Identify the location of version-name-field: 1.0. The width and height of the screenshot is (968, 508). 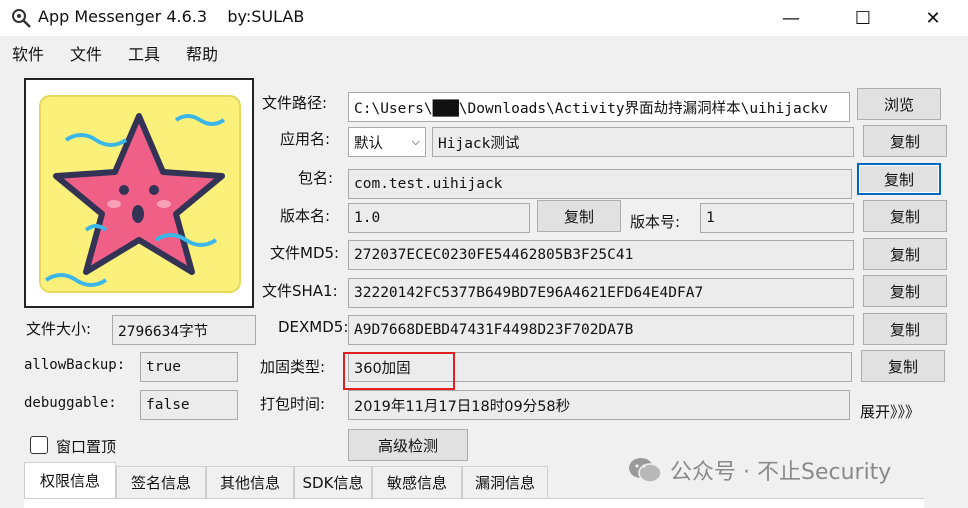
(439, 218).